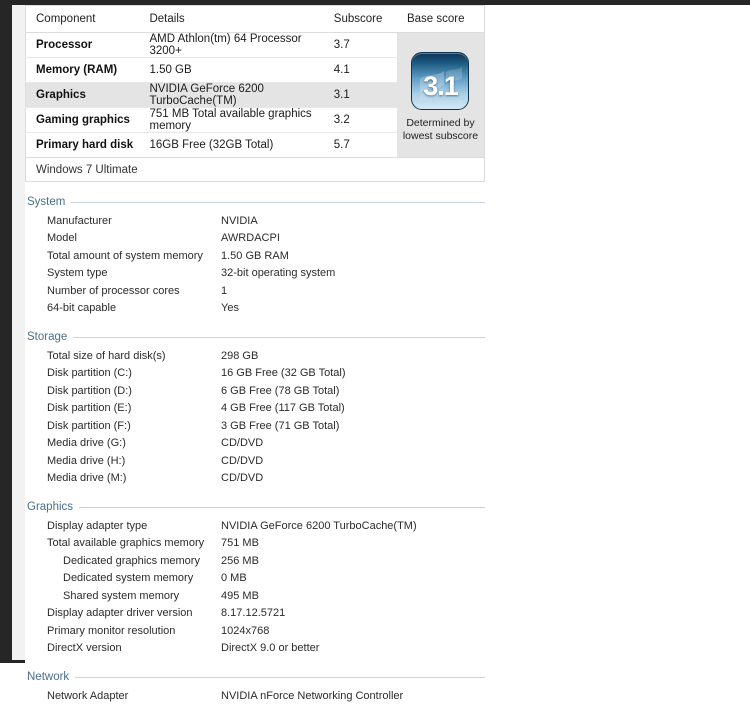  I want to click on detail-row: Total size of hard disk(s) 298 GB, so click(255, 356).